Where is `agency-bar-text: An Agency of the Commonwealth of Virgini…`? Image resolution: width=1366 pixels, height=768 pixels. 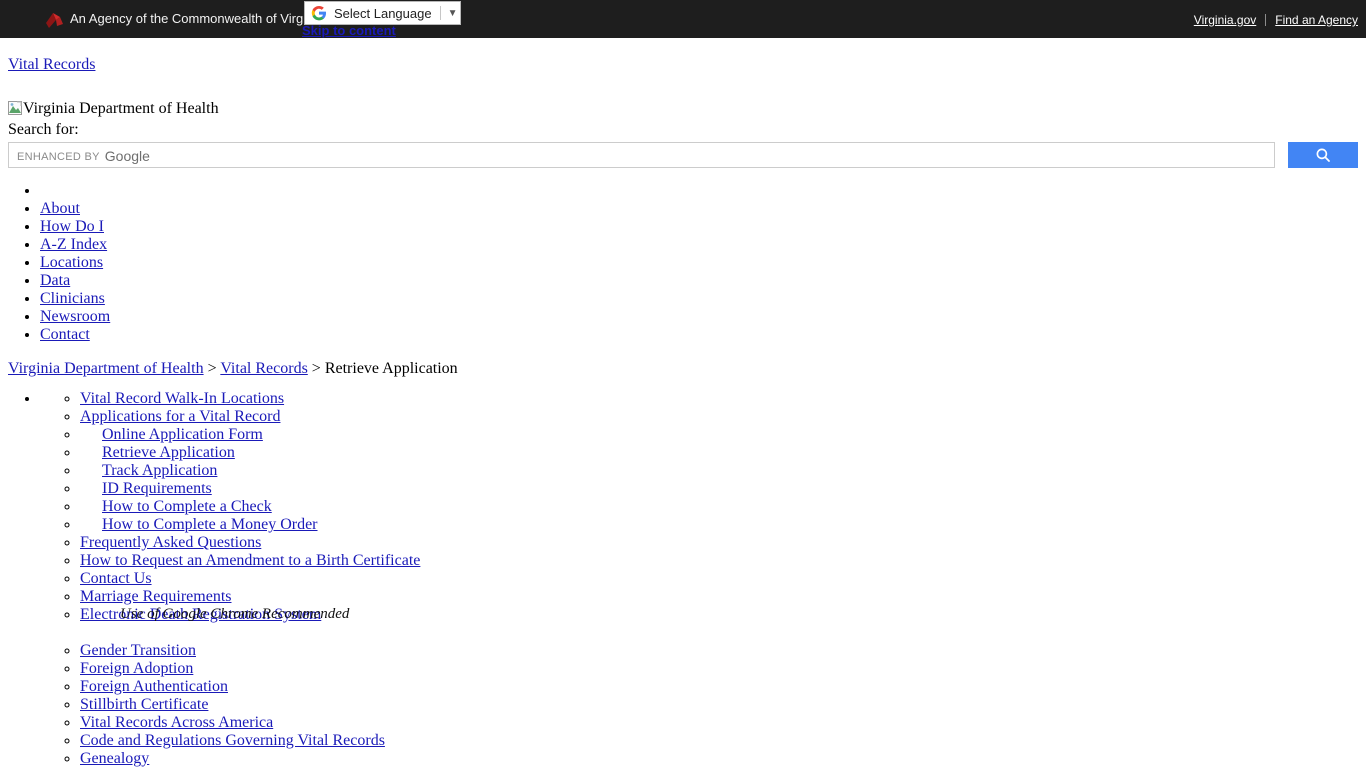 agency-bar-text: An Agency of the Commonwealth of Virgini… is located at coordinates (197, 18).